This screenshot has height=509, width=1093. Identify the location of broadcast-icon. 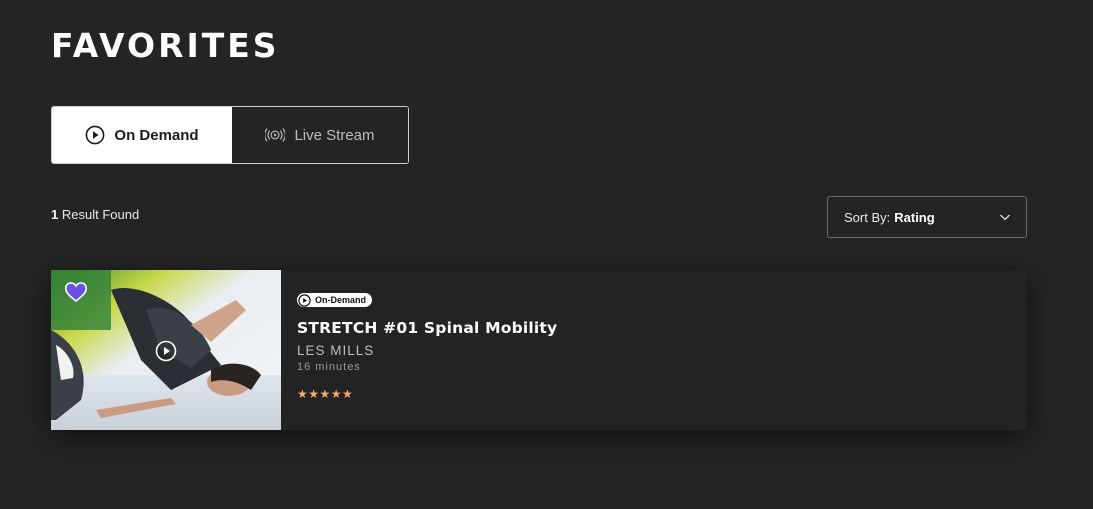
(275, 135).